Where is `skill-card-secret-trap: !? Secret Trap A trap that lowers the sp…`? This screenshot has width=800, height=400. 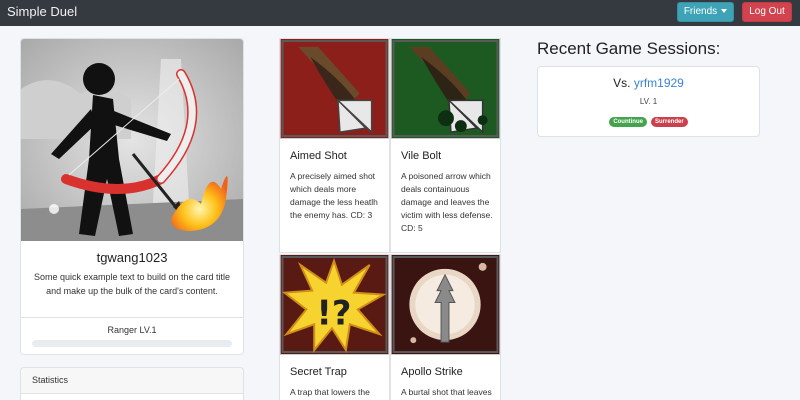
skill-card-secret-trap: !? Secret Trap A trap that lowers the sp… is located at coordinates (334, 327).